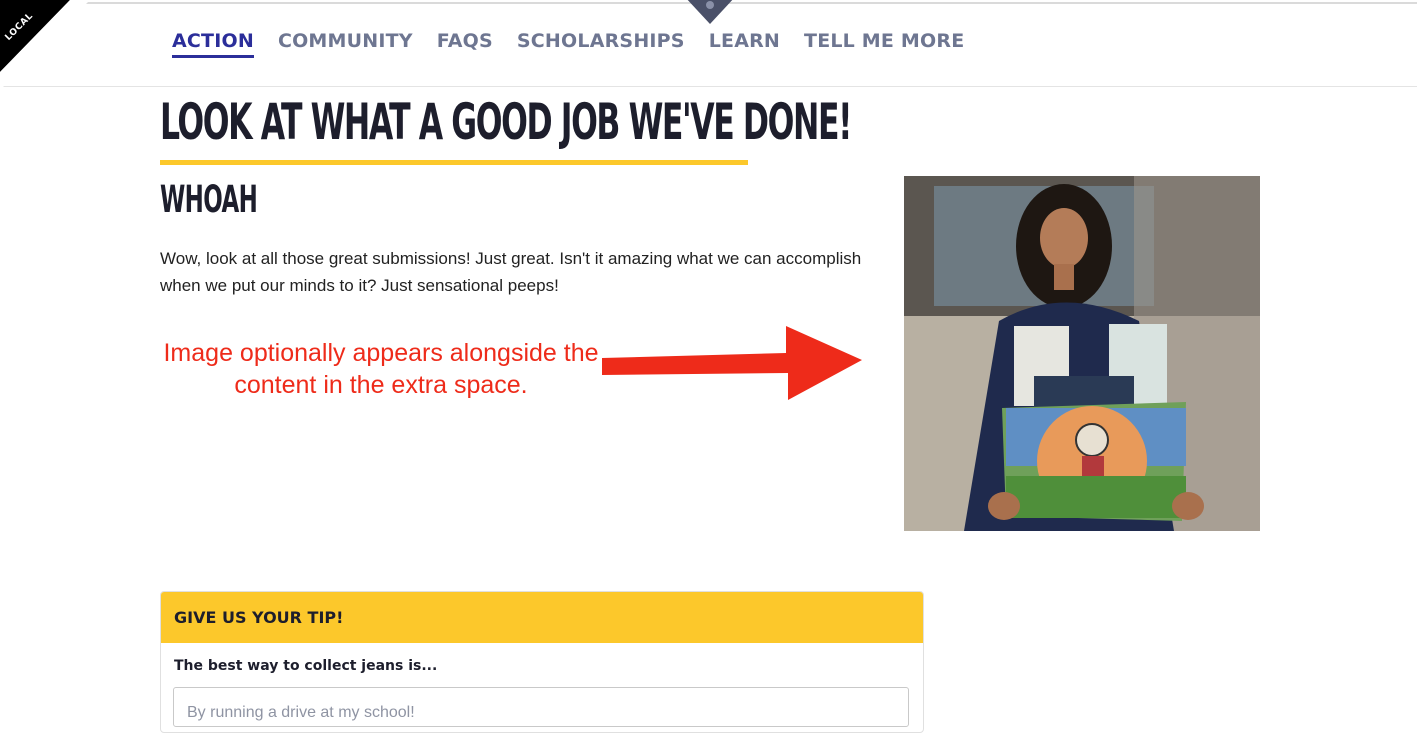 The height and width of the screenshot is (733, 1417). Describe the element at coordinates (542, 617) in the screenshot. I see `tip-form-header: GIVE US YOUR TIP!` at that location.